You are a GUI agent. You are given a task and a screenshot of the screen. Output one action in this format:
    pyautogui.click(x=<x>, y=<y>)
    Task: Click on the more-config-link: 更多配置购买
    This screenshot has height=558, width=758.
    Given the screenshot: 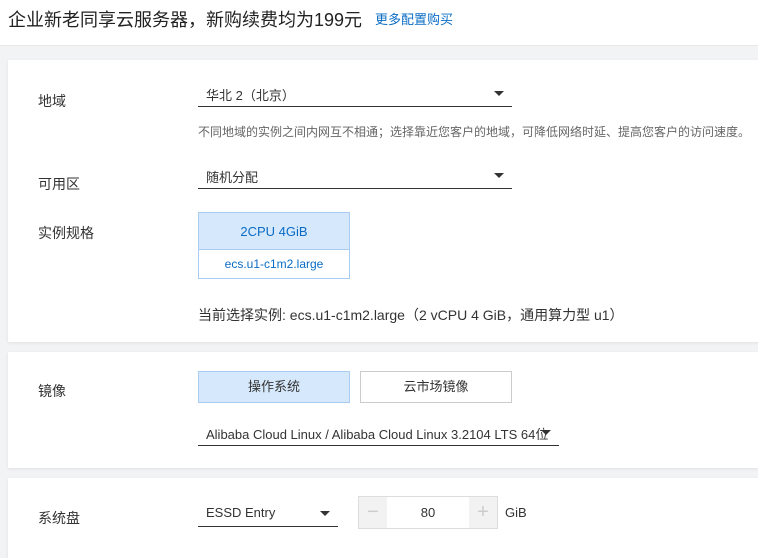 What is the action you would take?
    pyautogui.click(x=414, y=18)
    